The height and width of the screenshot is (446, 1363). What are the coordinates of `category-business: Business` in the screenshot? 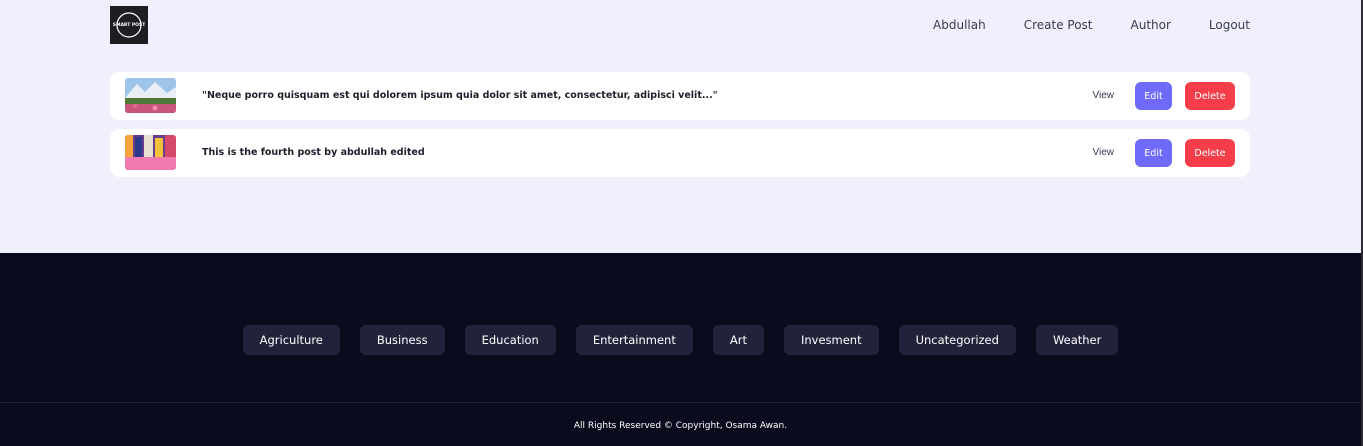 It's located at (402, 340).